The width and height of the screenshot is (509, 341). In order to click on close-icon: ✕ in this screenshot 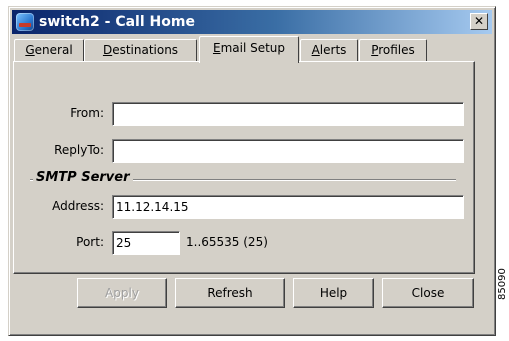, I will do `click(479, 21)`.